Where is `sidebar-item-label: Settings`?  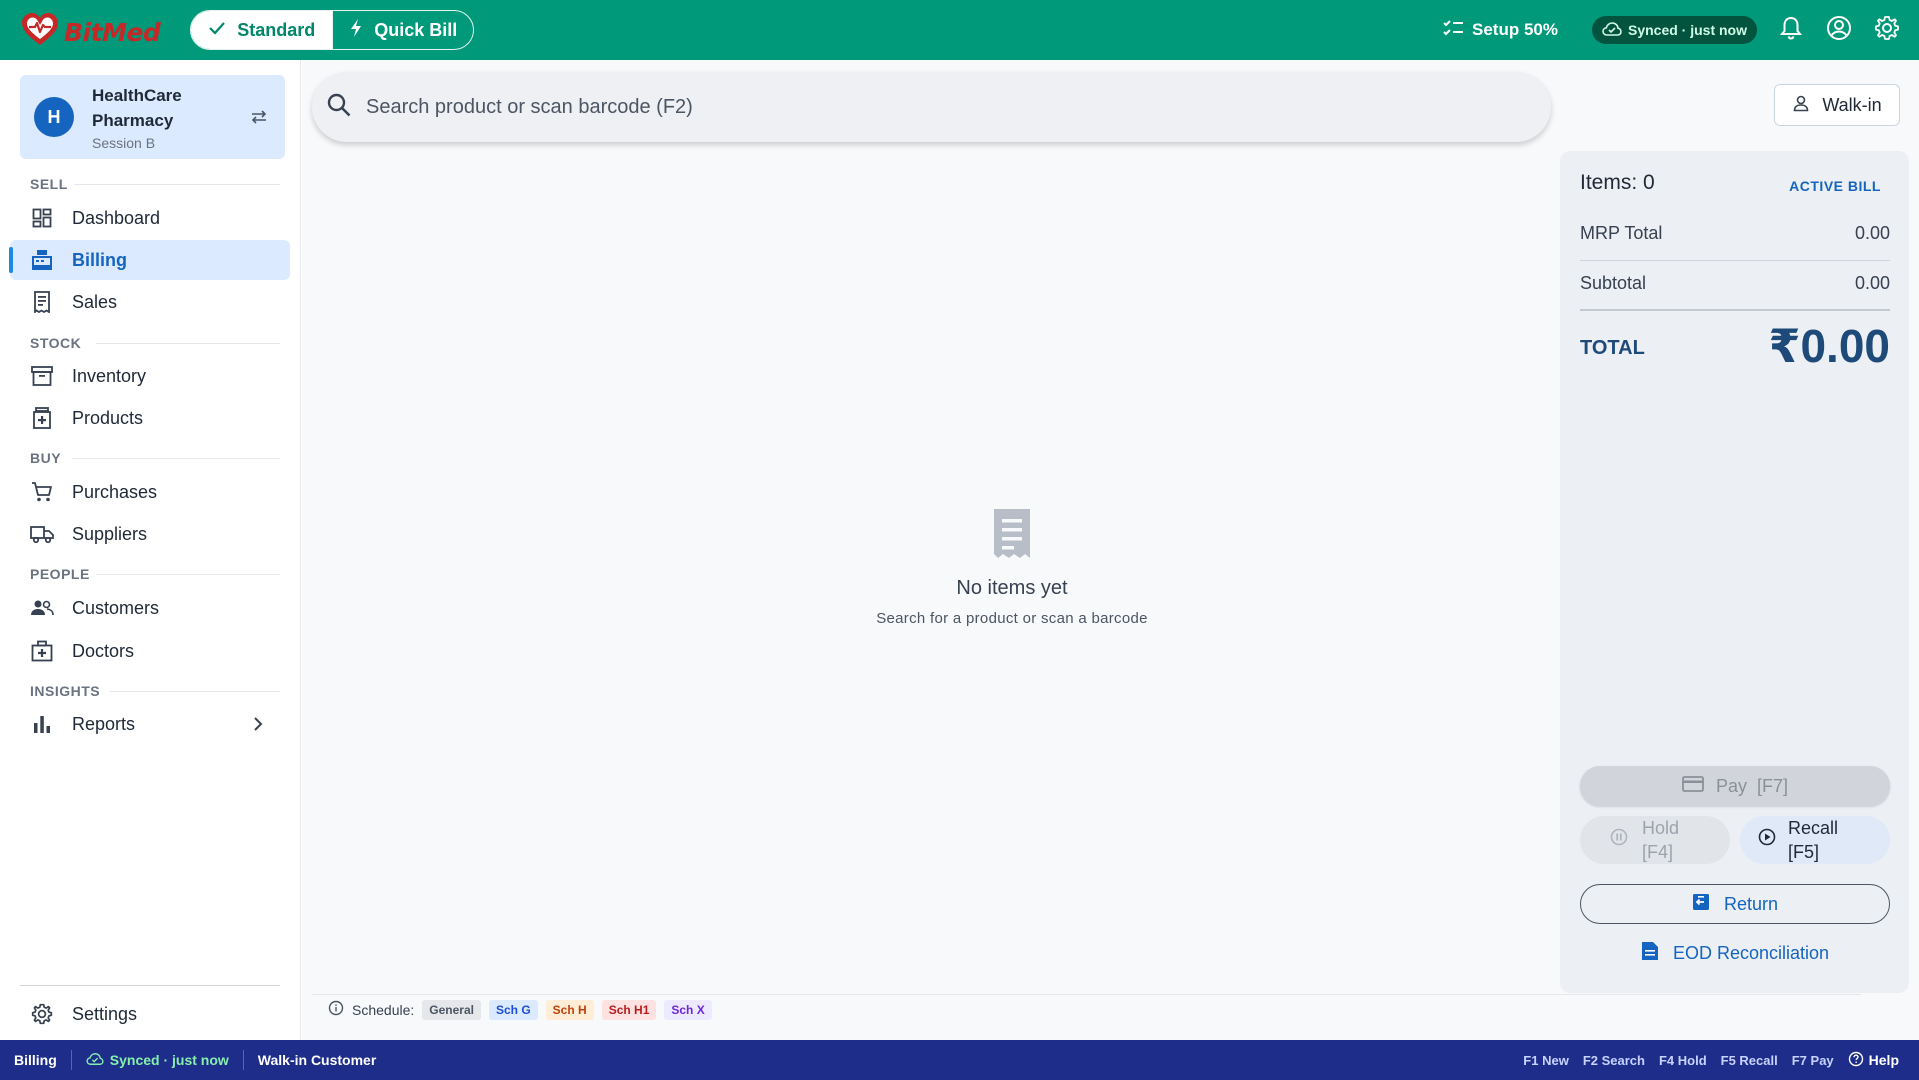
sidebar-item-label: Settings is located at coordinates (105, 1013).